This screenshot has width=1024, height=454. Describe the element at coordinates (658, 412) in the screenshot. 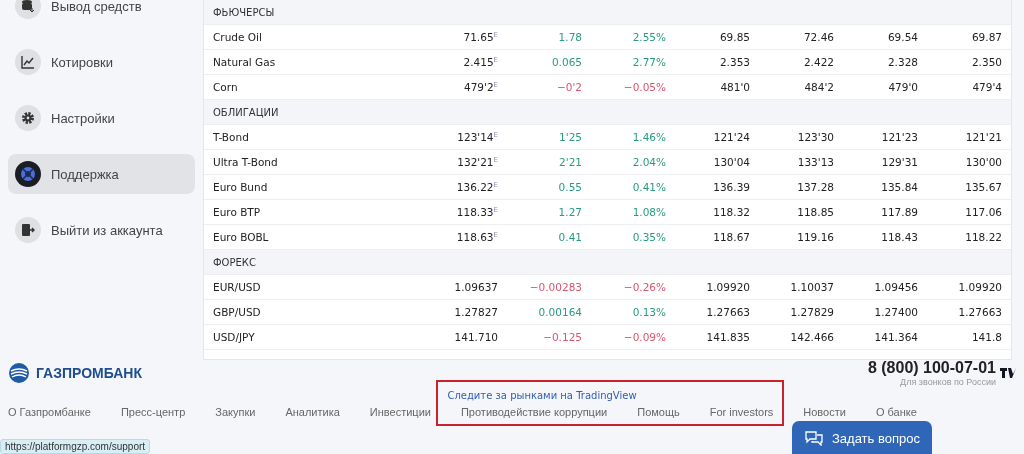

I see `footer-link: Помощь` at that location.